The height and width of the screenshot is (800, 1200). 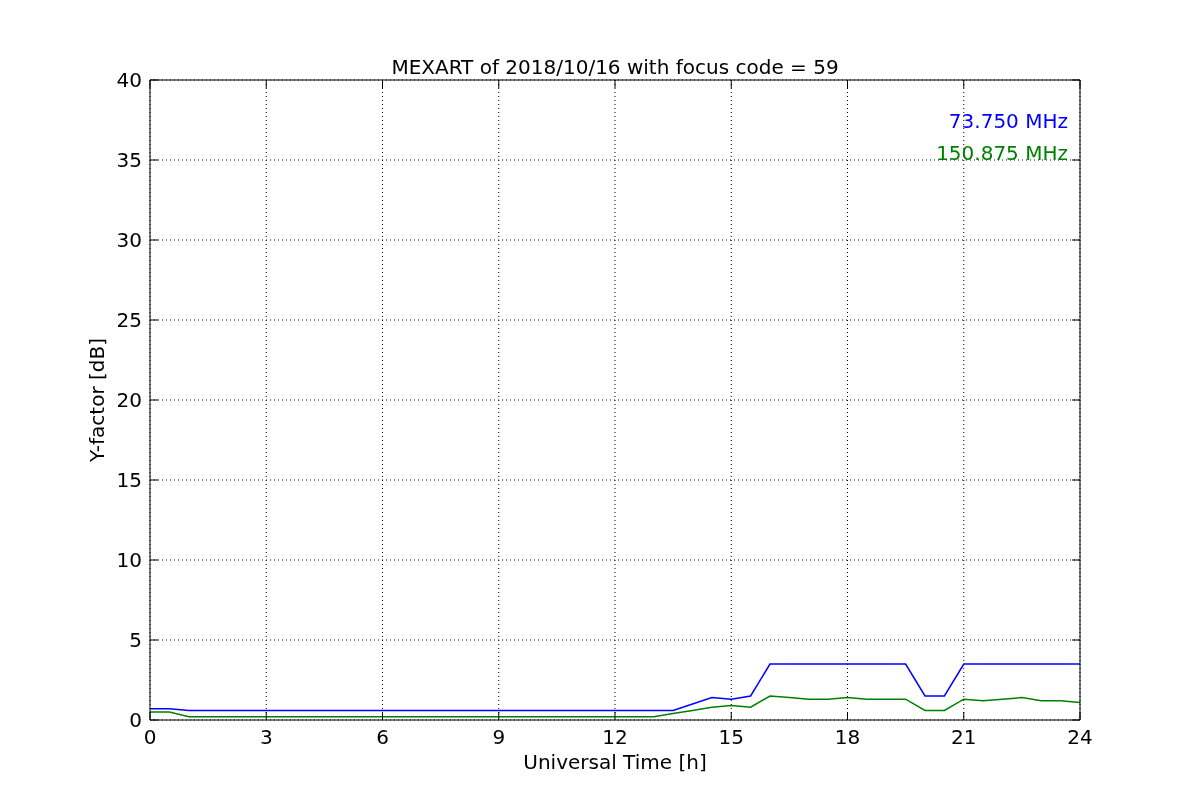 I want to click on axis-label: Universal Time [h], so click(x=615, y=762).